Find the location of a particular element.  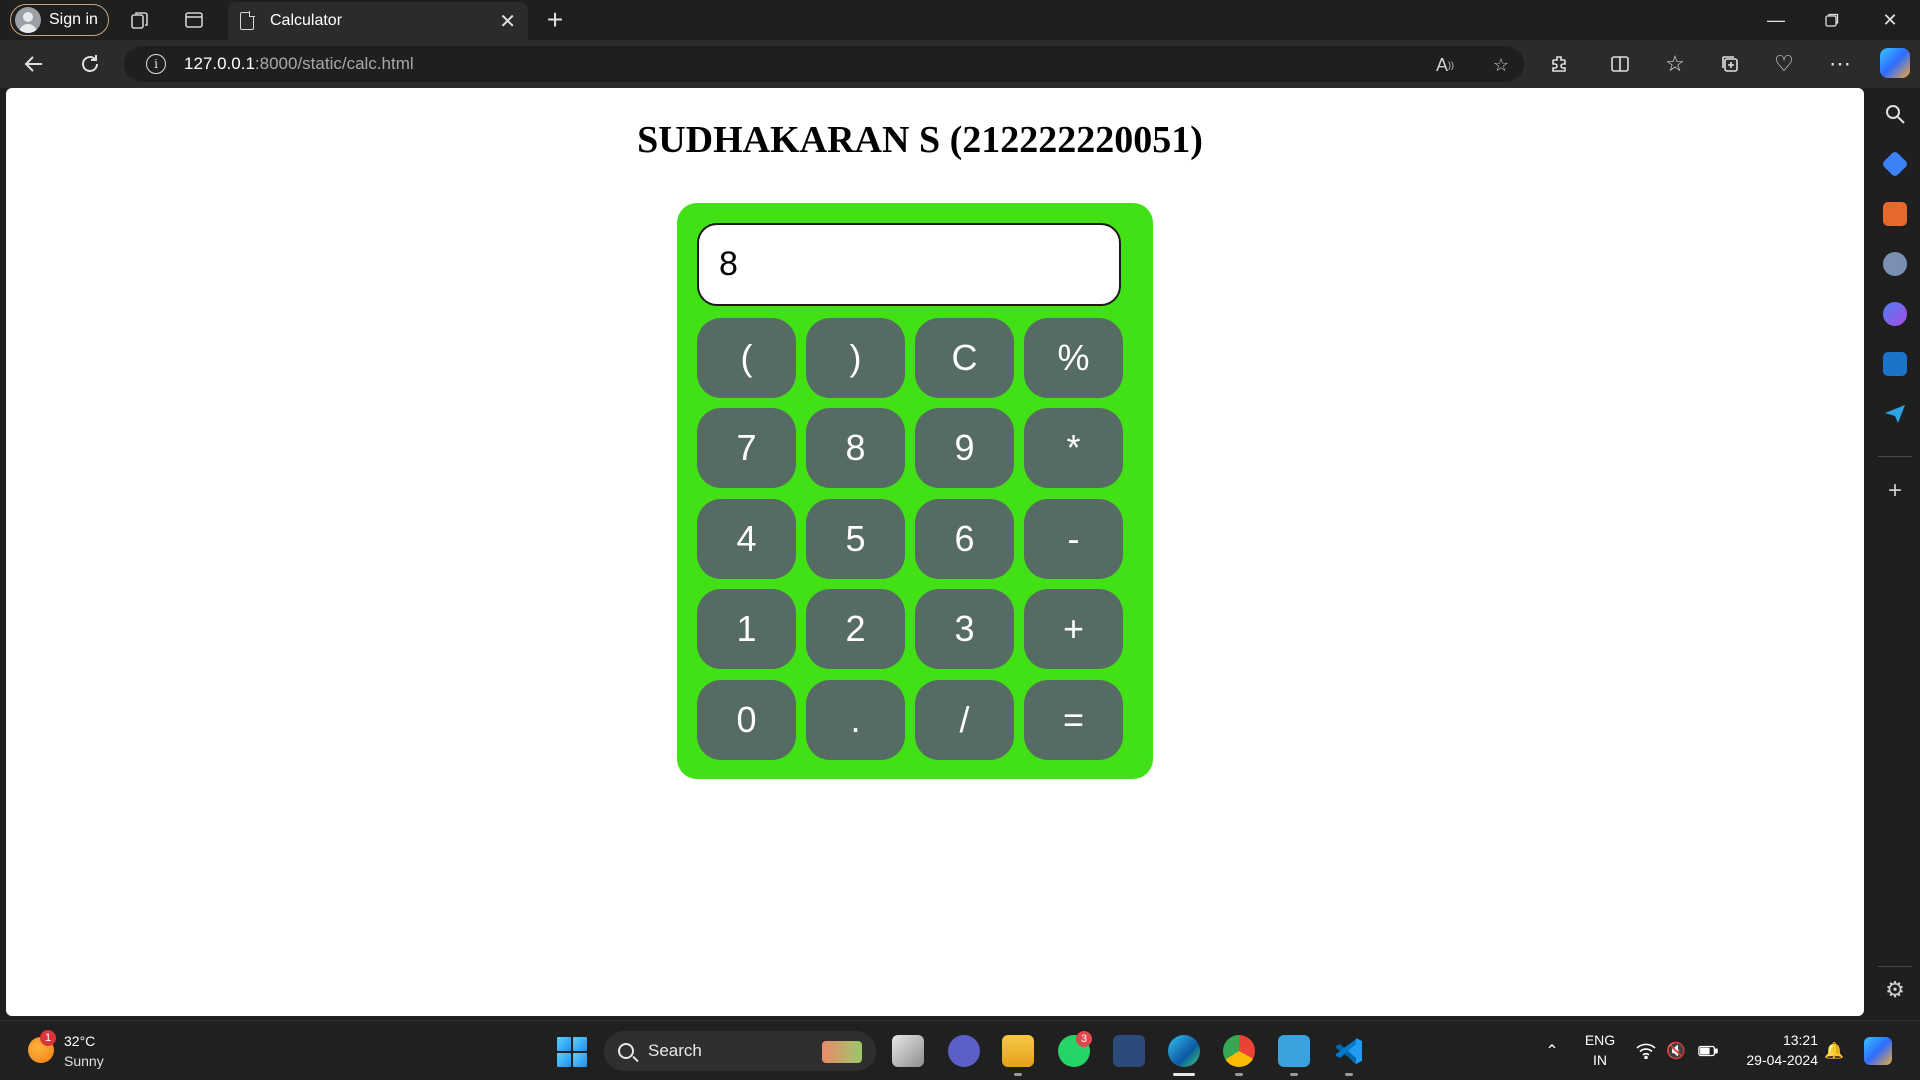

copilot-icon is located at coordinates (1895, 63).